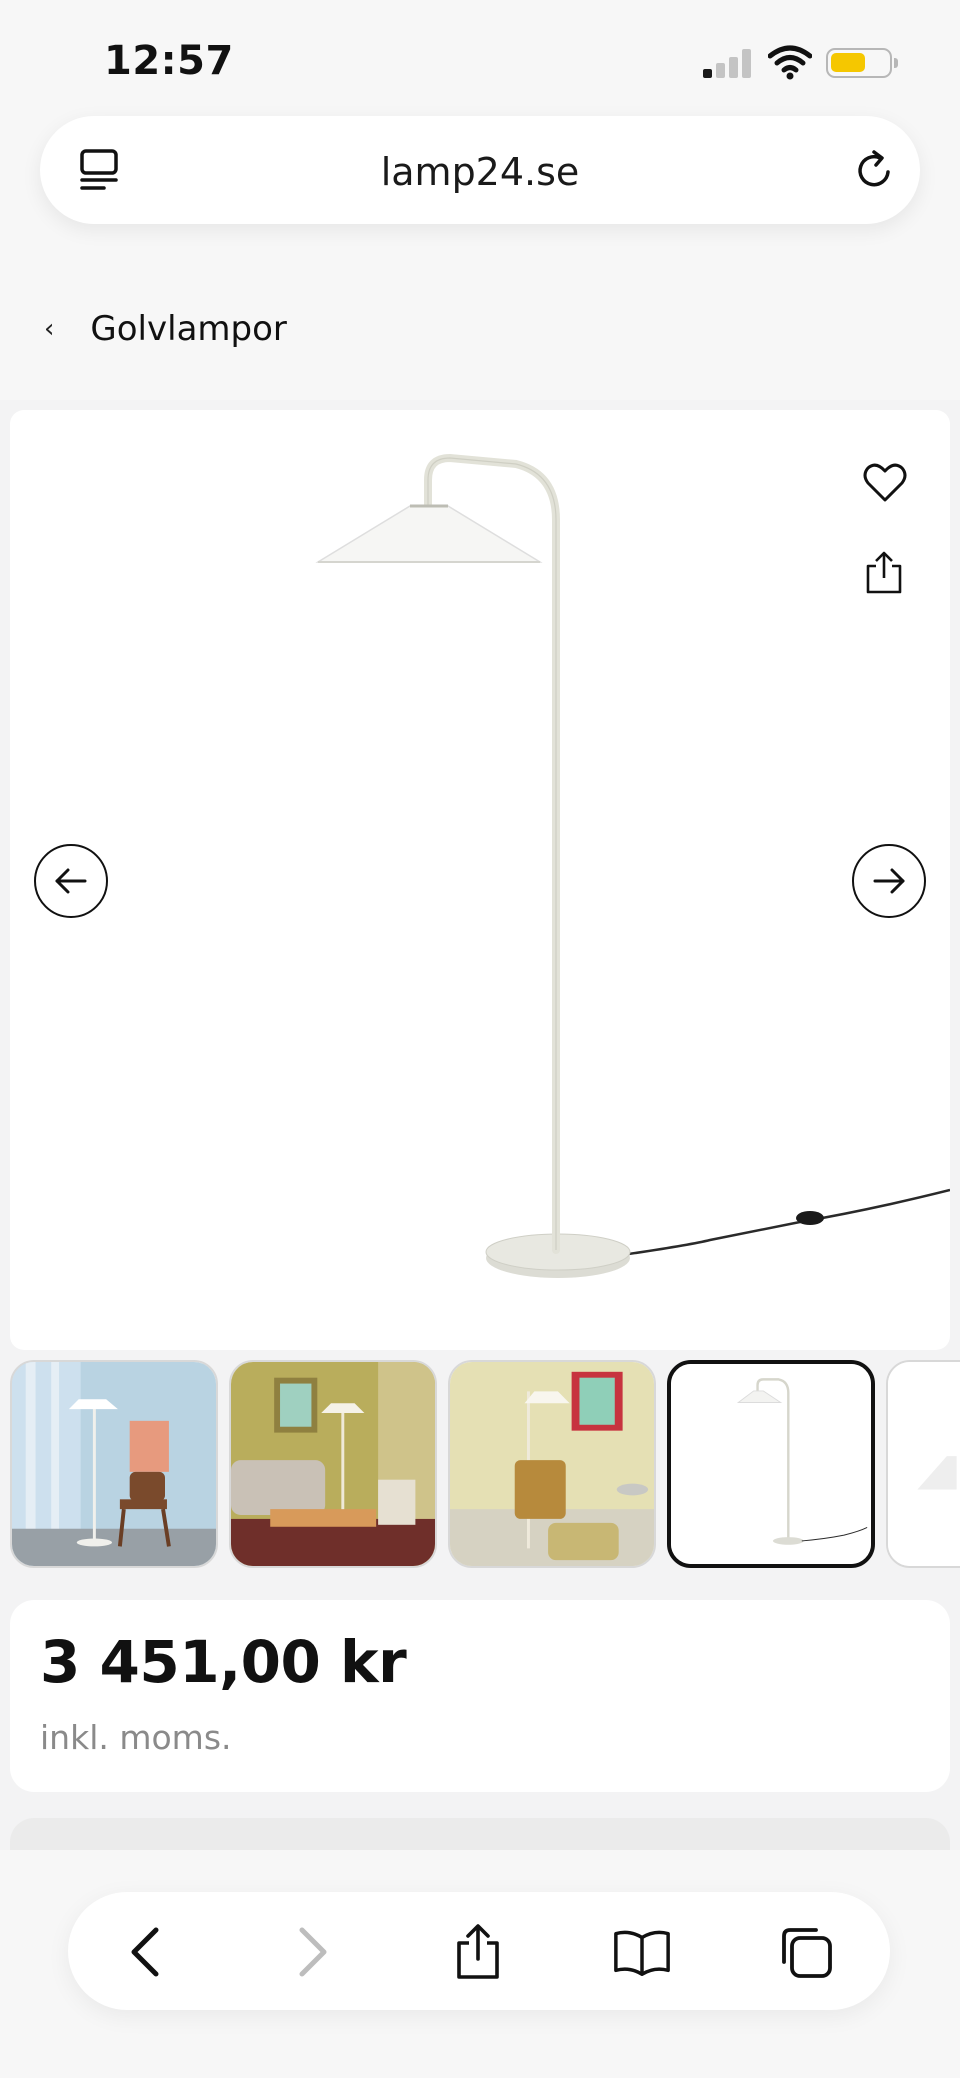  What do you see at coordinates (771, 1464) in the screenshot?
I see `thumbnail-4-selected` at bounding box center [771, 1464].